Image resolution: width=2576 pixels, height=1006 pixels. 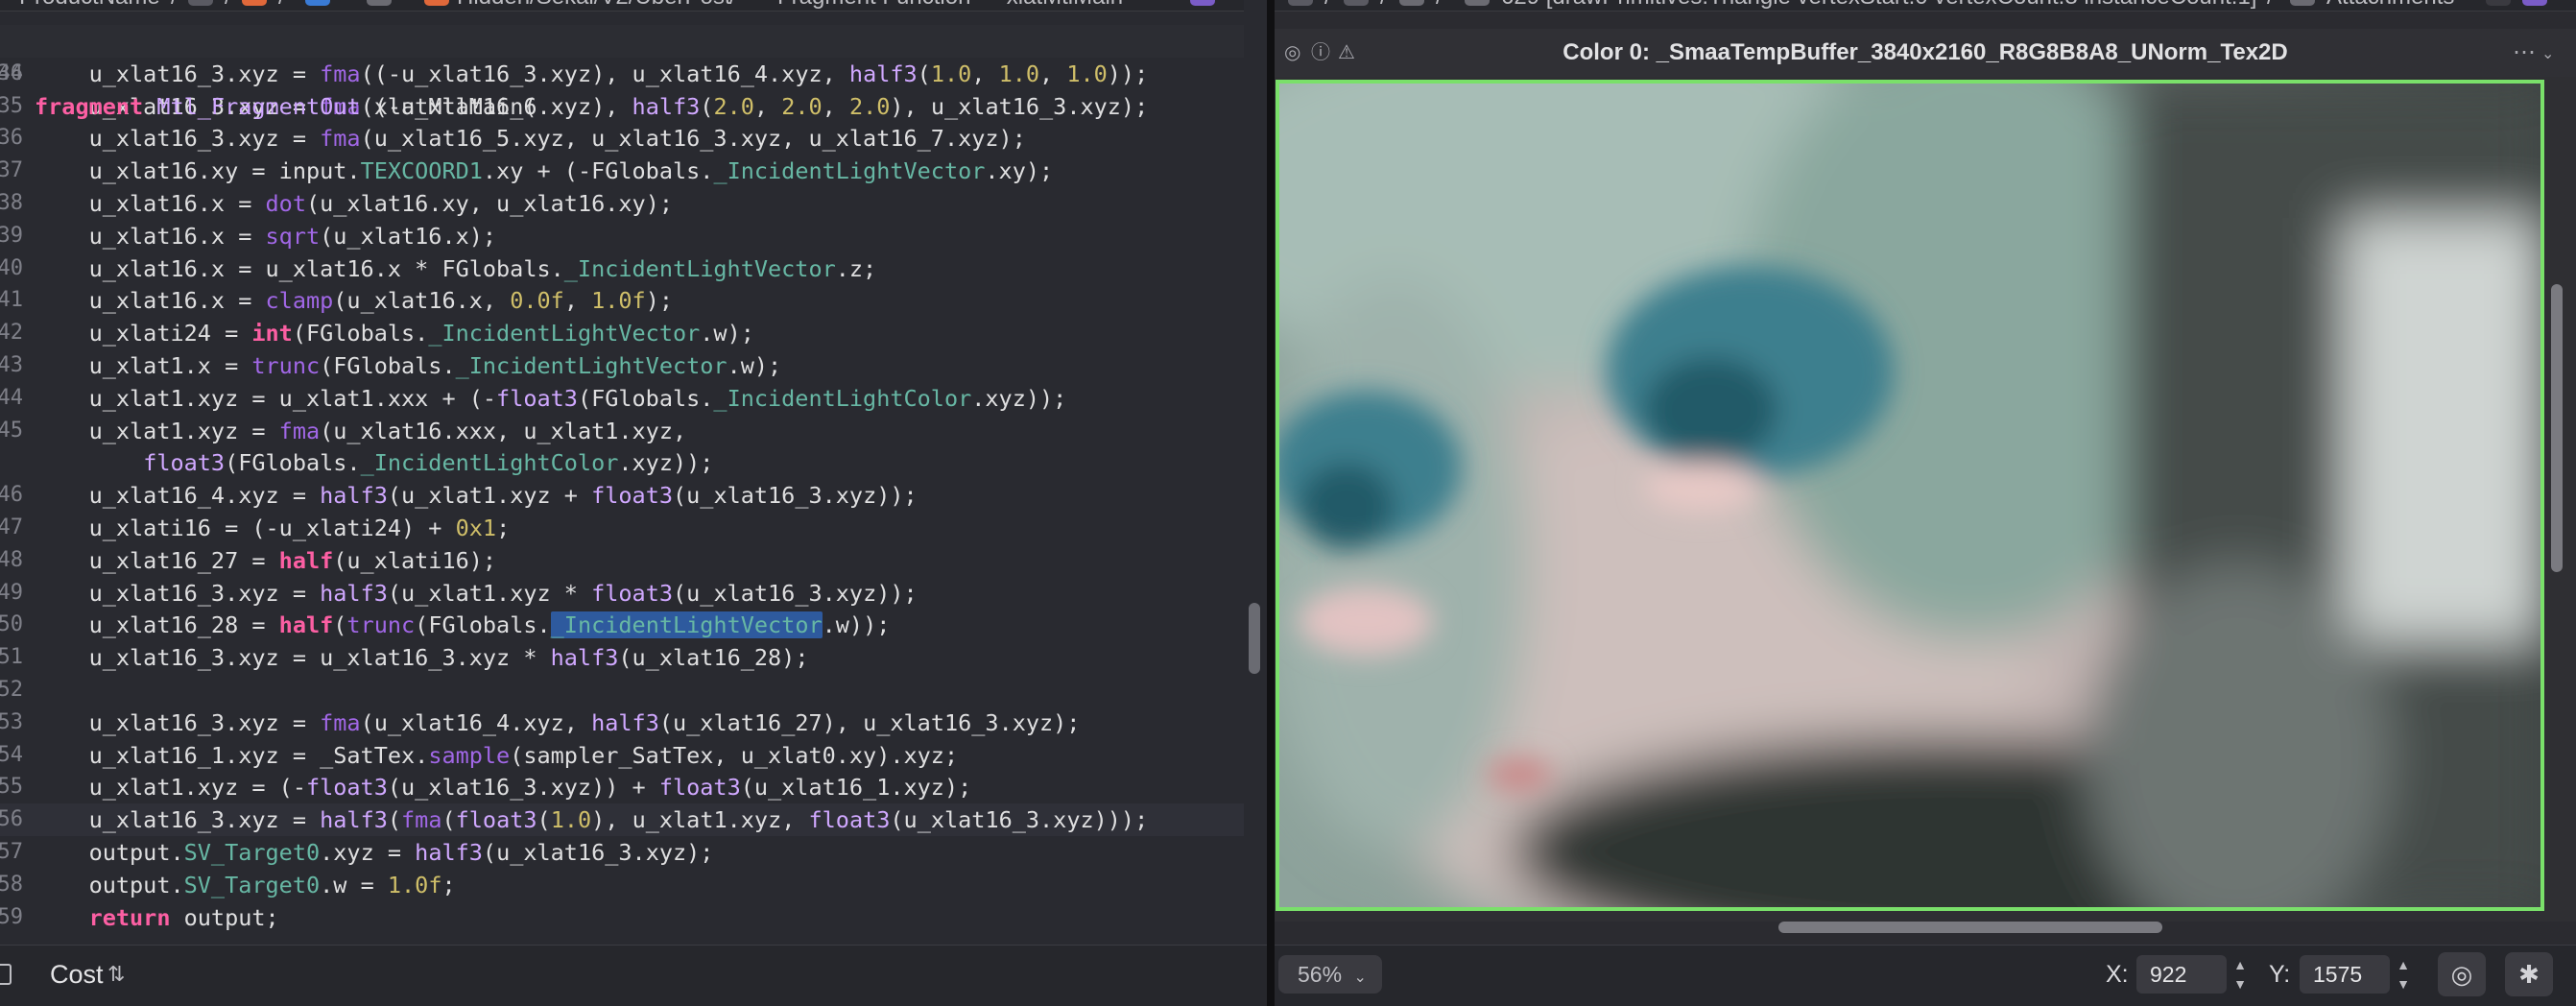 What do you see at coordinates (2181, 974) in the screenshot?
I see `x-coordinate-field: 922` at bounding box center [2181, 974].